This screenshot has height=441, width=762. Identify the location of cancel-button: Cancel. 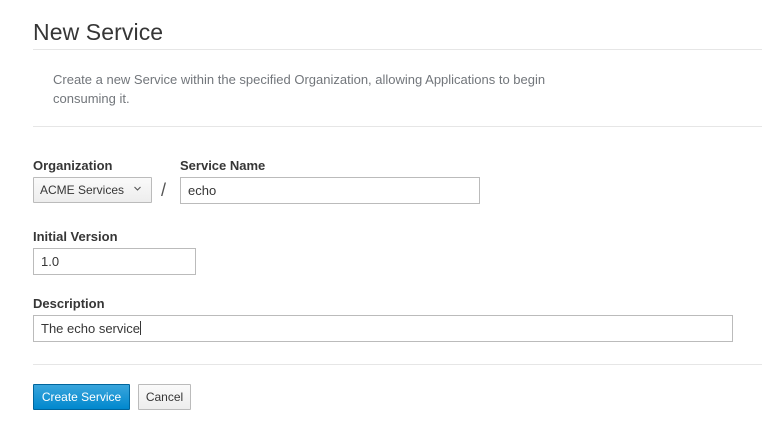
(164, 397).